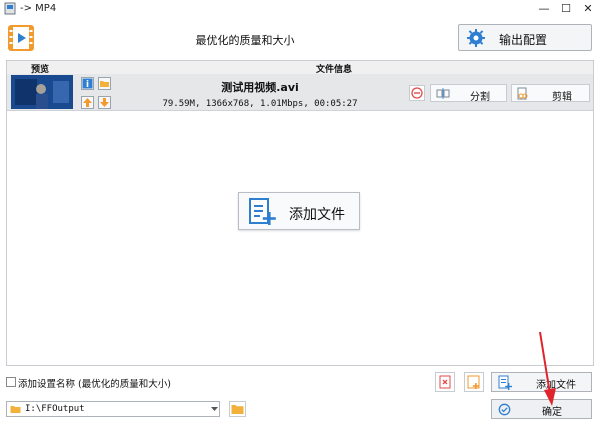 This screenshot has width=600, height=426. What do you see at coordinates (113, 409) in the screenshot?
I see `output-path-select: I:\FFOutput` at bounding box center [113, 409].